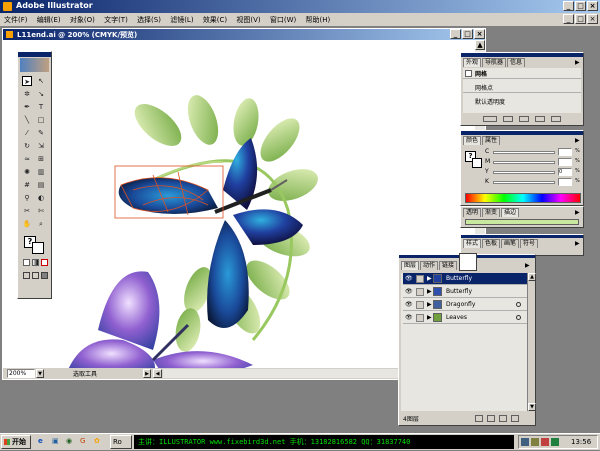 The width and height of the screenshot is (600, 451). What do you see at coordinates (16, 20) in the screenshot?
I see `menu-file: 文件(F)` at bounding box center [16, 20].